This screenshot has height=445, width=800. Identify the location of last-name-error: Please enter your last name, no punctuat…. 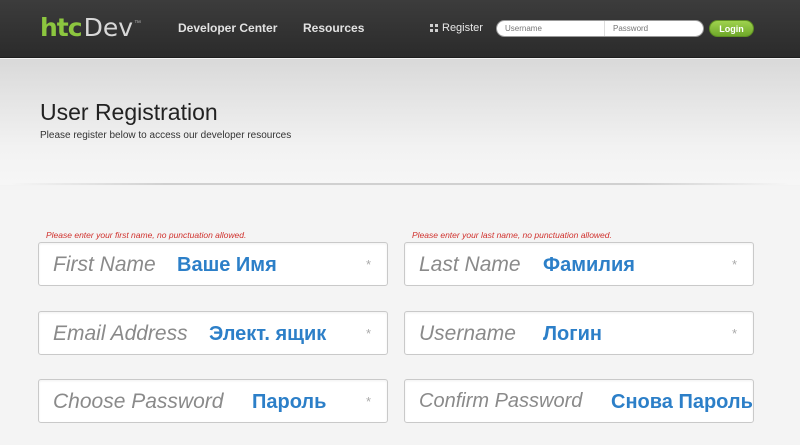
(512, 235).